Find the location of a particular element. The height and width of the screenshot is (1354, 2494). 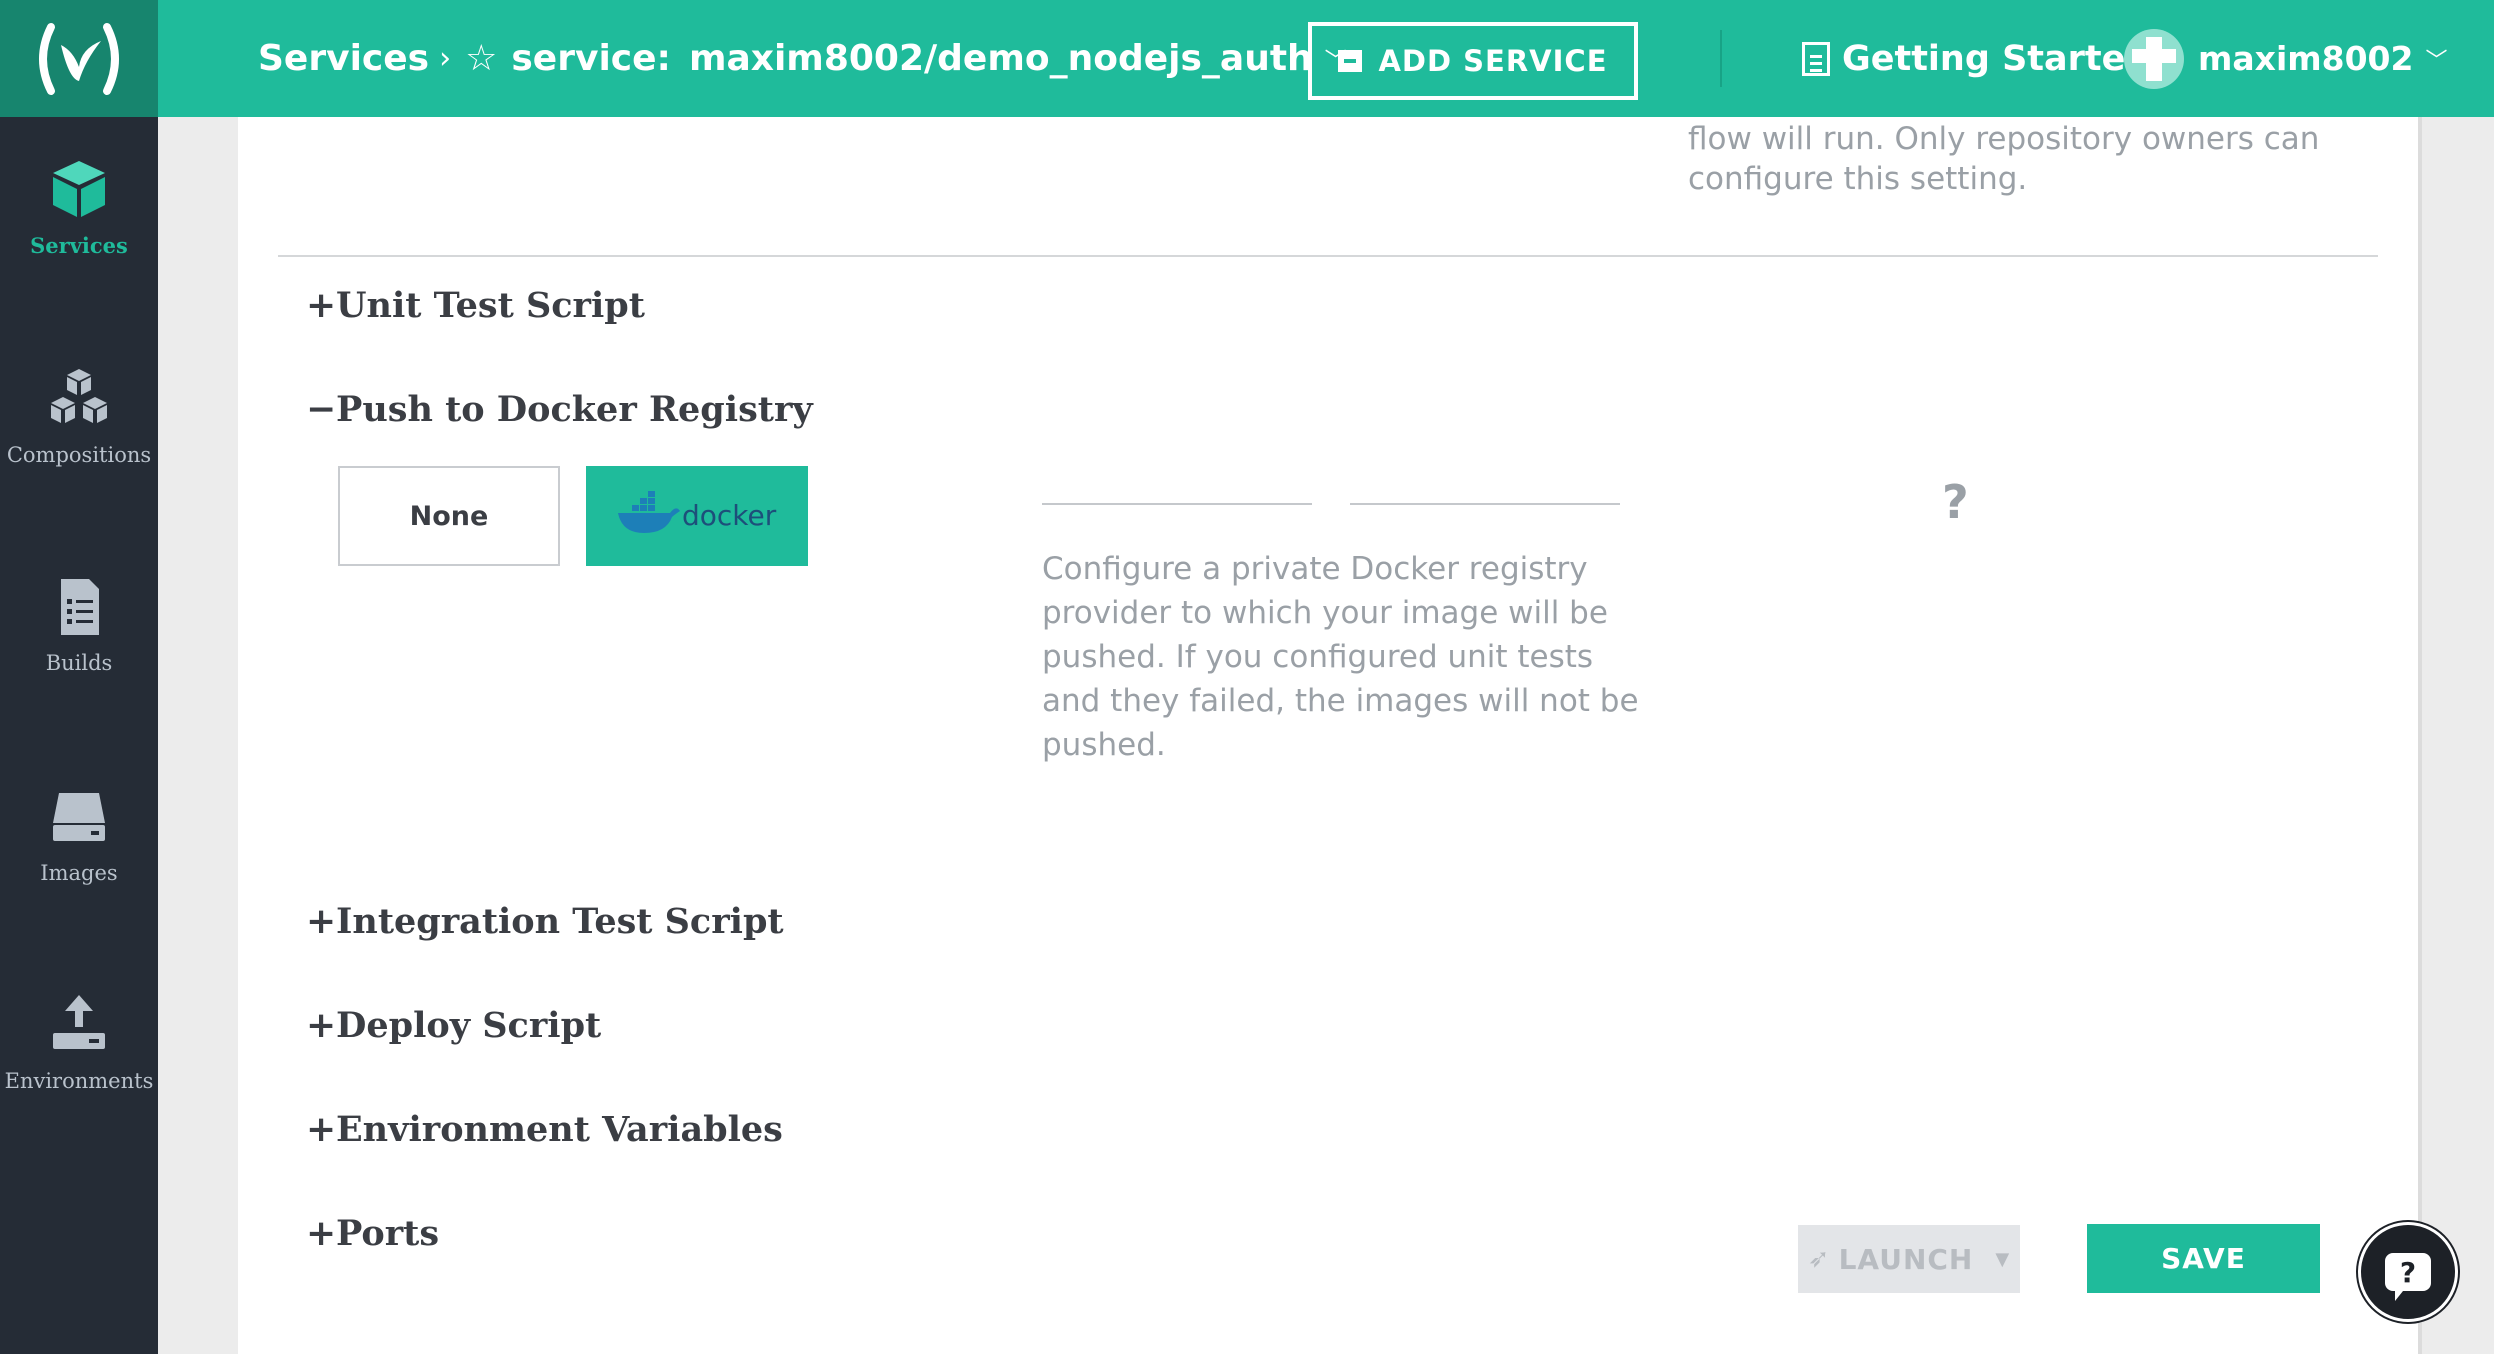

collapse-icon: − is located at coordinates (321, 409).